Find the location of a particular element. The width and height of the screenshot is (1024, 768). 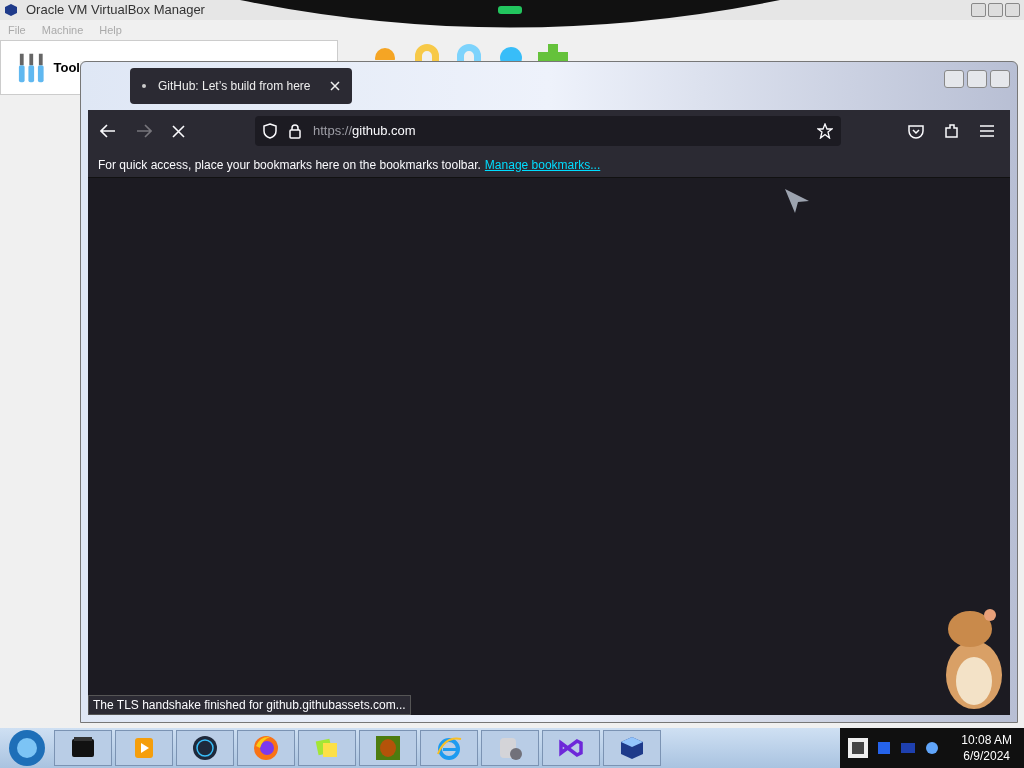

address-bar: https://github.com is located at coordinates (548, 131).